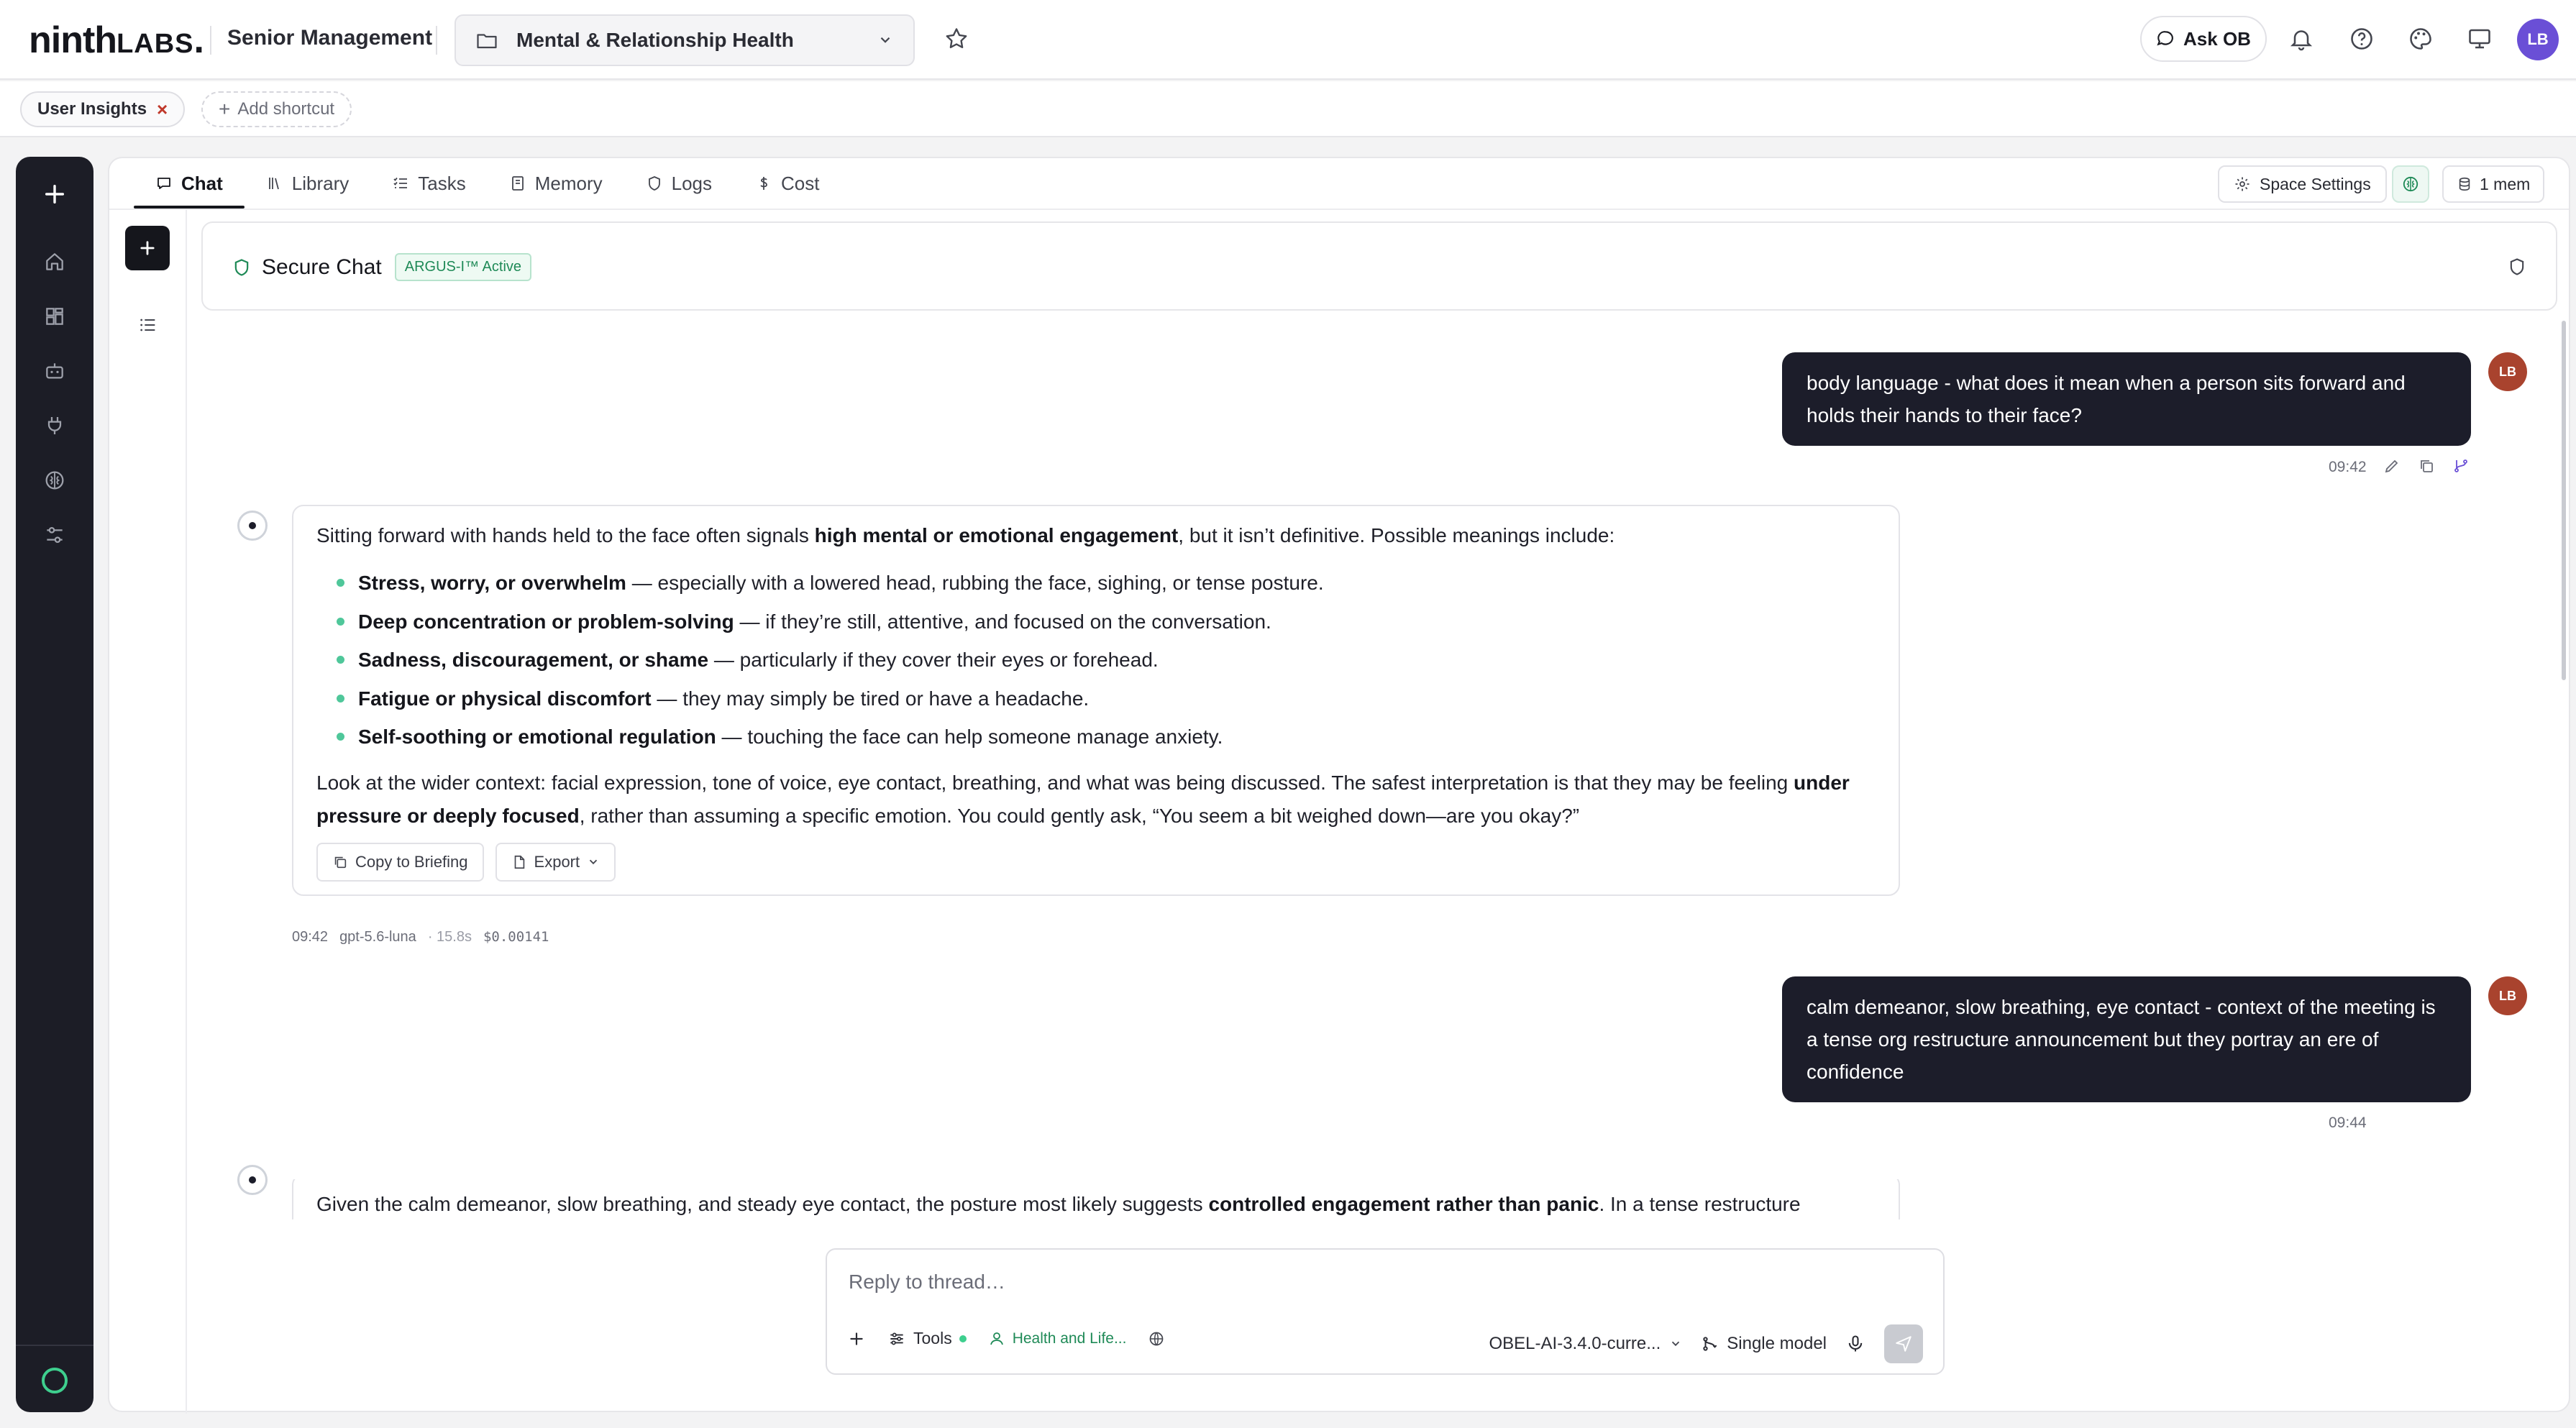 This screenshot has height=1428, width=2576. I want to click on space-settings-button: Space Settings, so click(2302, 184).